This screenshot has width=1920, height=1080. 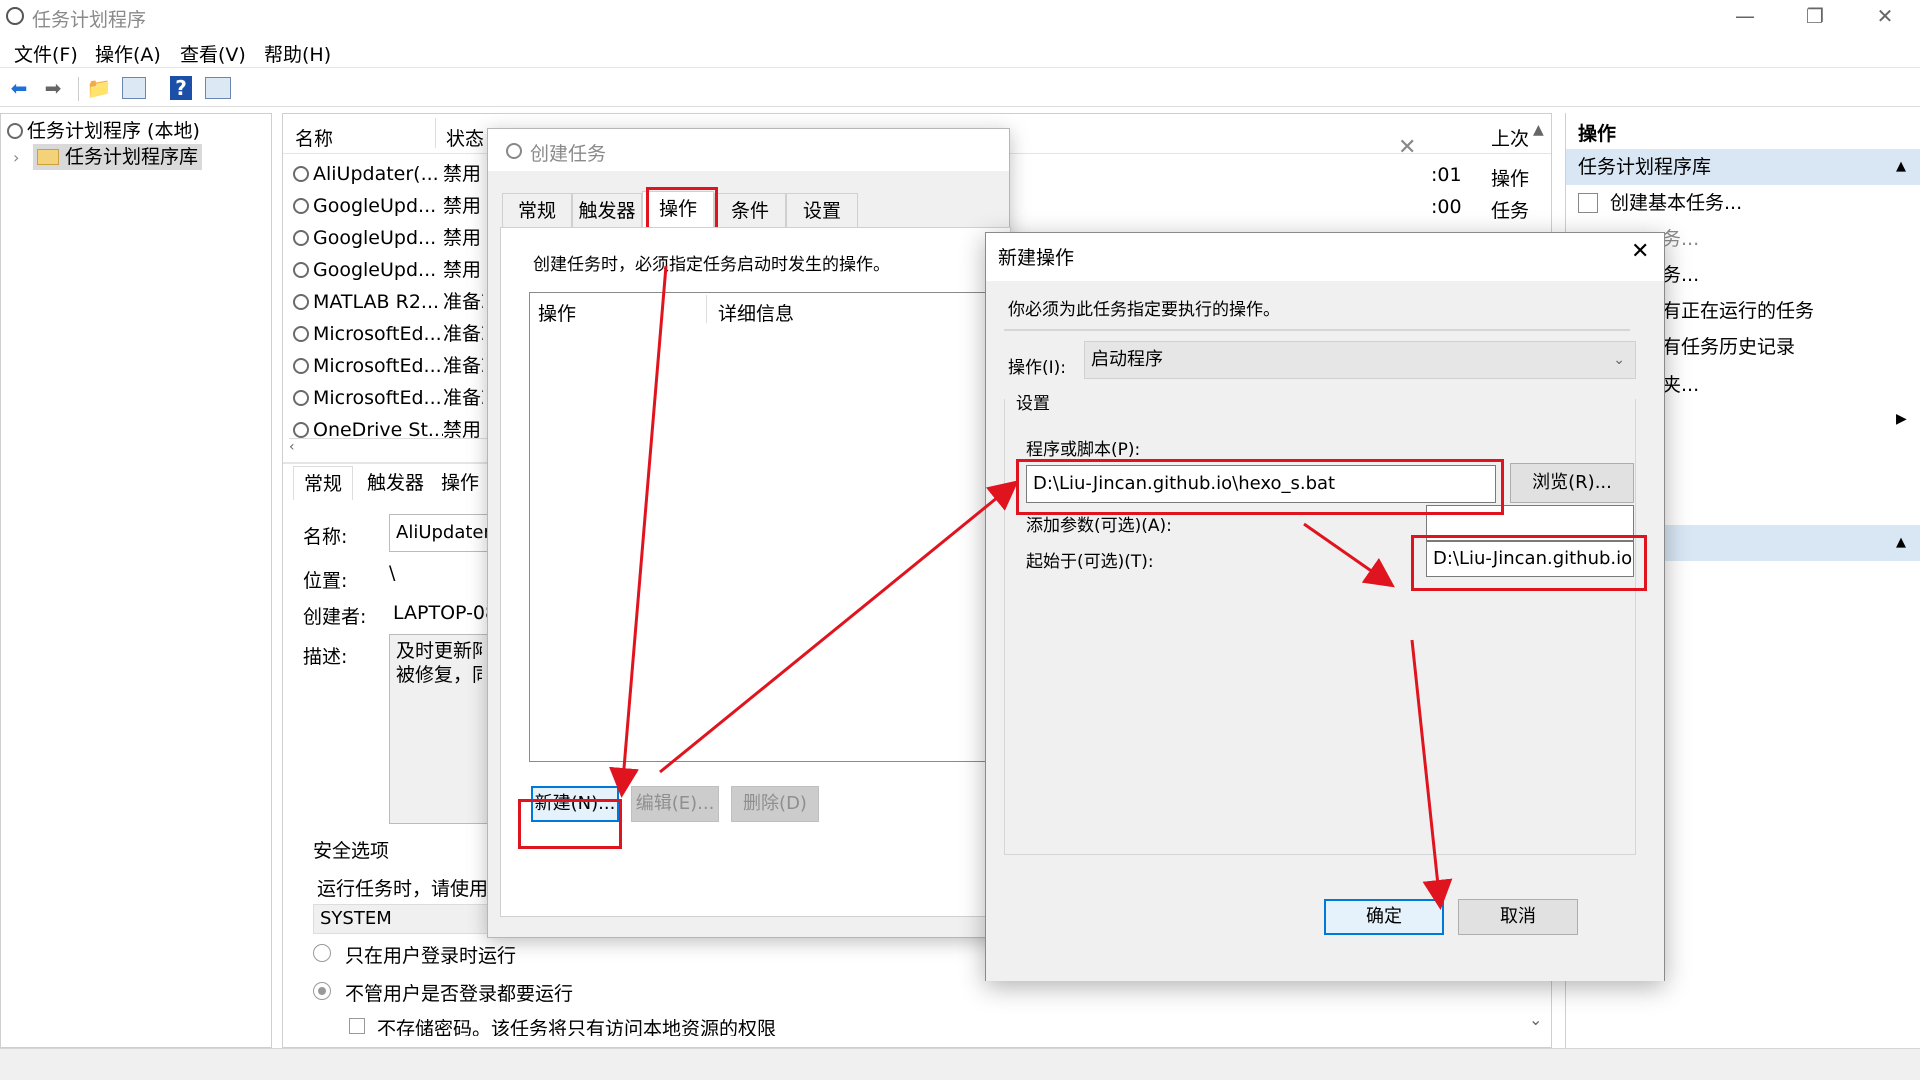 I want to click on arrow-to-ok, so click(x=1431, y=774).